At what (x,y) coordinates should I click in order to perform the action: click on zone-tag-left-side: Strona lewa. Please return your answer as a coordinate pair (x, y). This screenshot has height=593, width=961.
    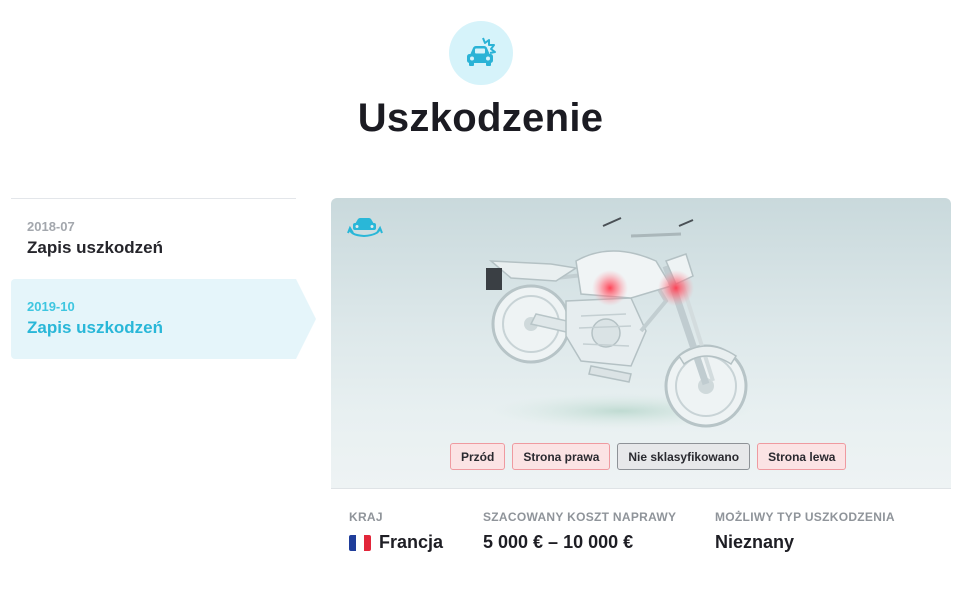
    Looking at the image, I should click on (802, 456).